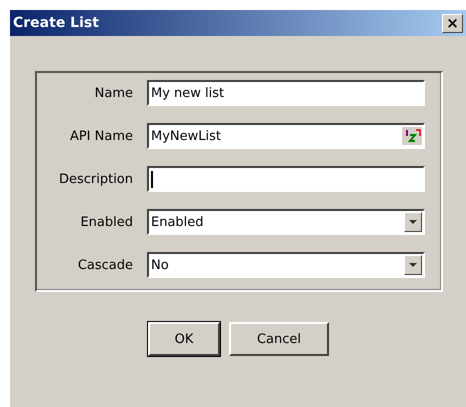 The width and height of the screenshot is (466, 407). What do you see at coordinates (286, 265) in the screenshot?
I see `dropdown: No` at bounding box center [286, 265].